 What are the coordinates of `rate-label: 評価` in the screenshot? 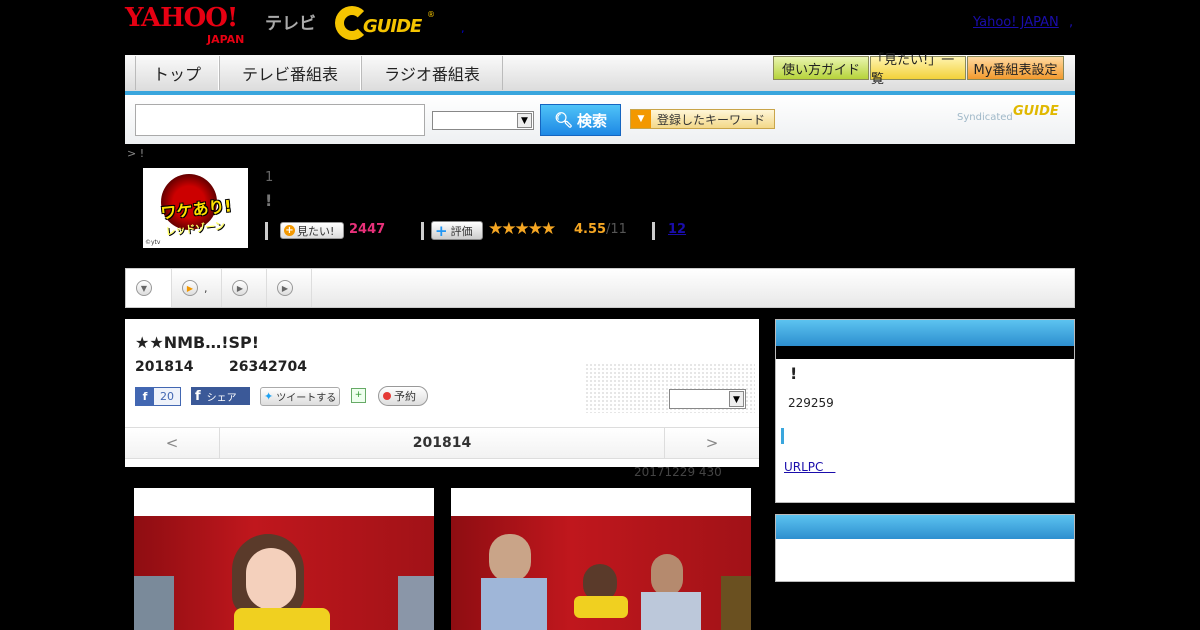 It's located at (461, 231).